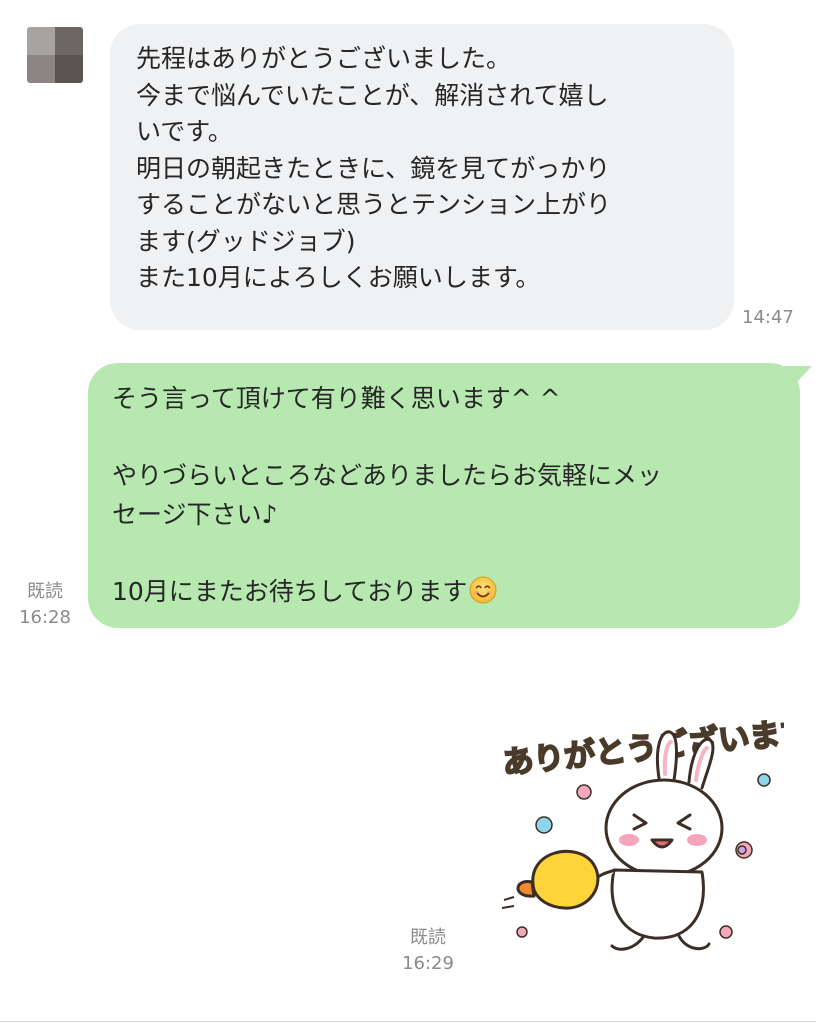 The height and width of the screenshot is (1024, 816). What do you see at coordinates (45, 605) in the screenshot?
I see `outgoing-message-status: 既読 16:28` at bounding box center [45, 605].